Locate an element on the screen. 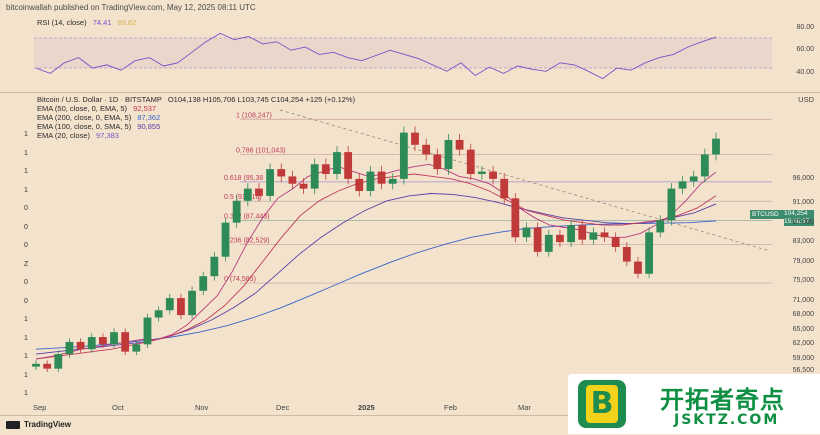 This screenshot has height=435, width=820. left-tick-label: Z is located at coordinates (26, 264).